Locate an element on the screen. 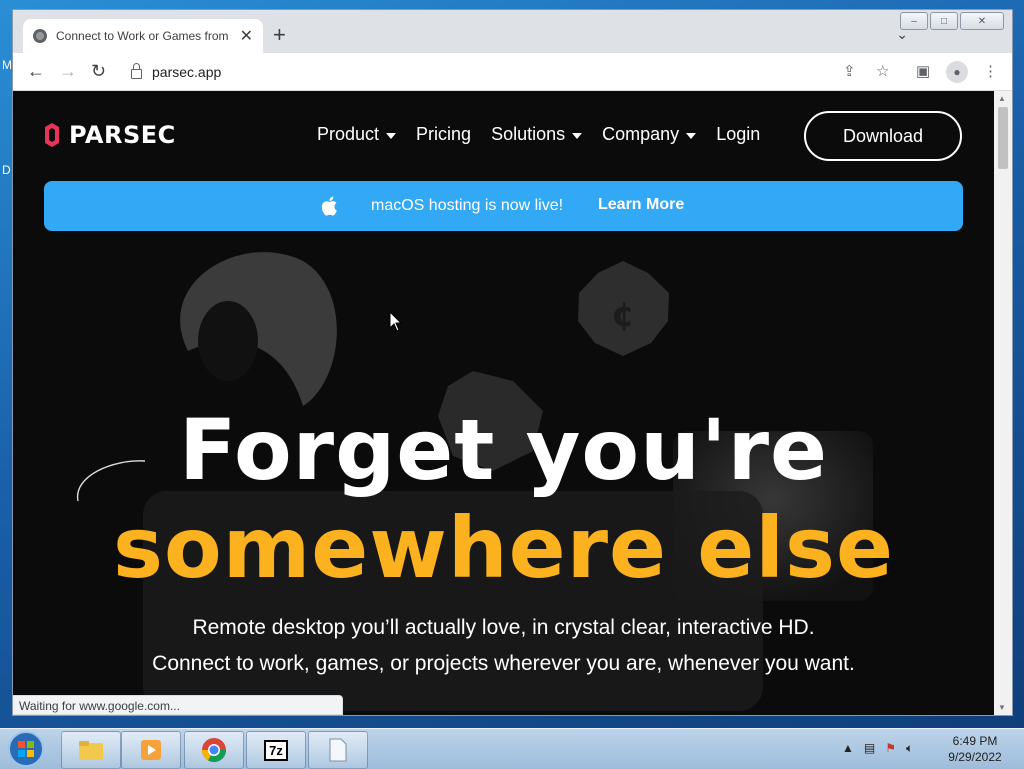 Image resolution: width=1024 pixels, height=769 pixels. clock-time: 6:49 PM is located at coordinates (975, 741).